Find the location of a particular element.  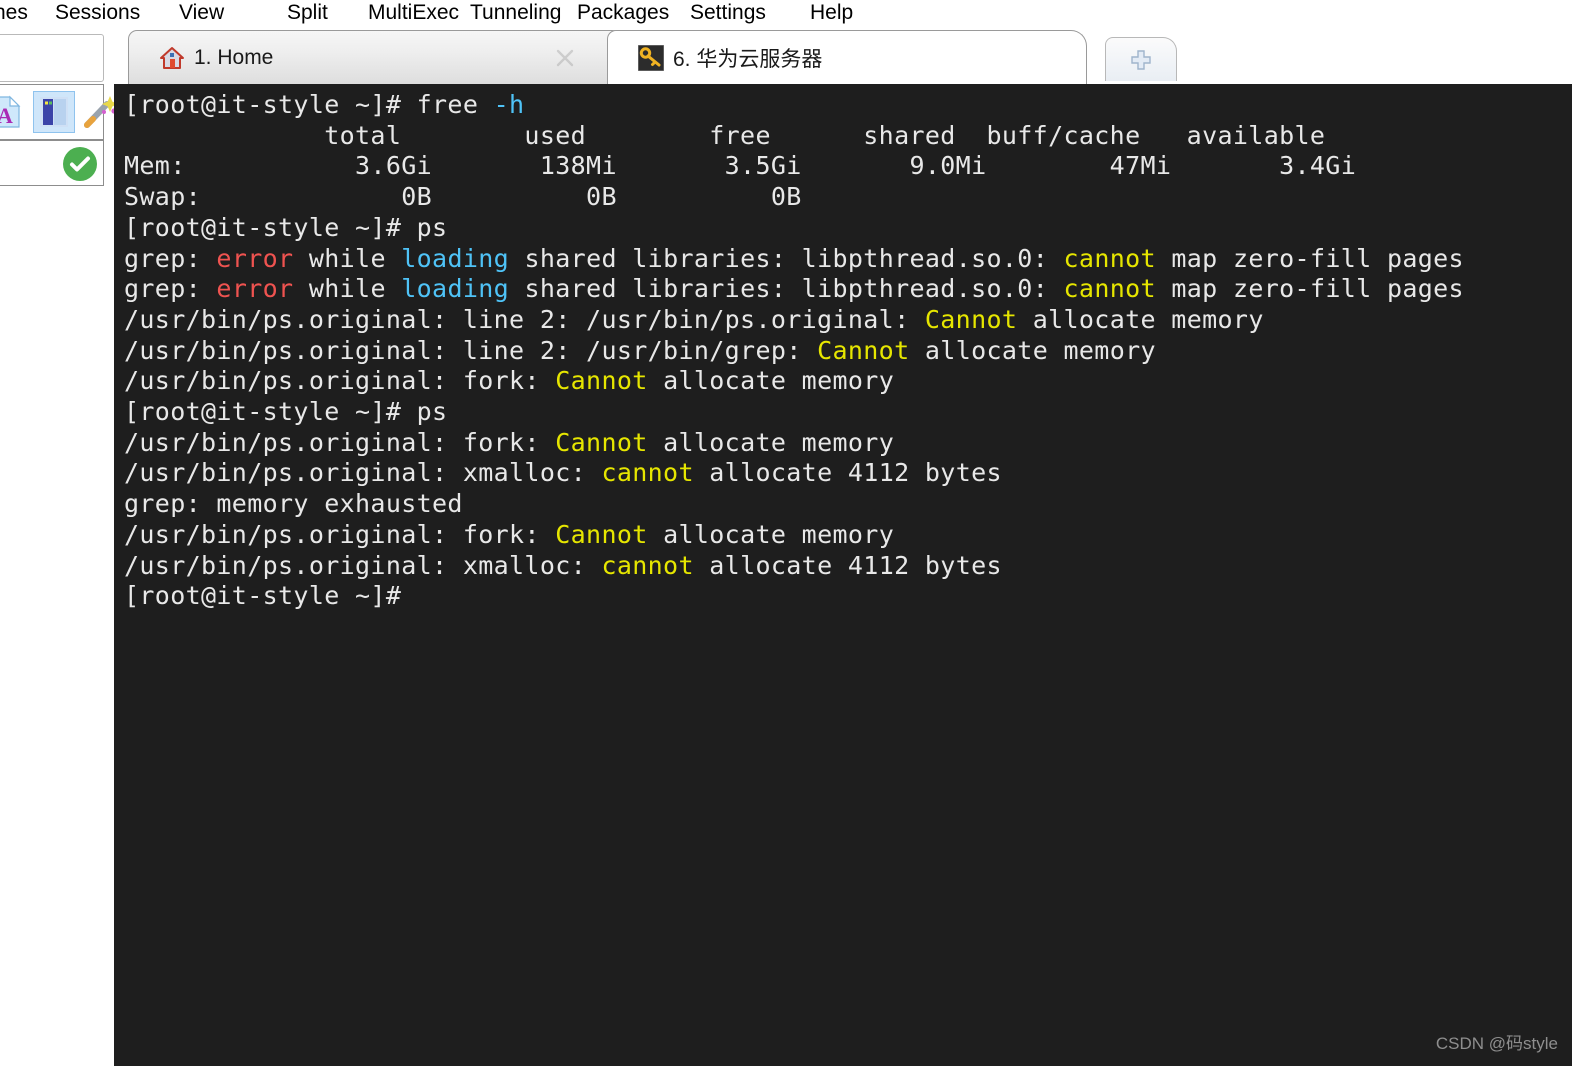

menu-item-multiexec: MultiExec is located at coordinates (413, 13).